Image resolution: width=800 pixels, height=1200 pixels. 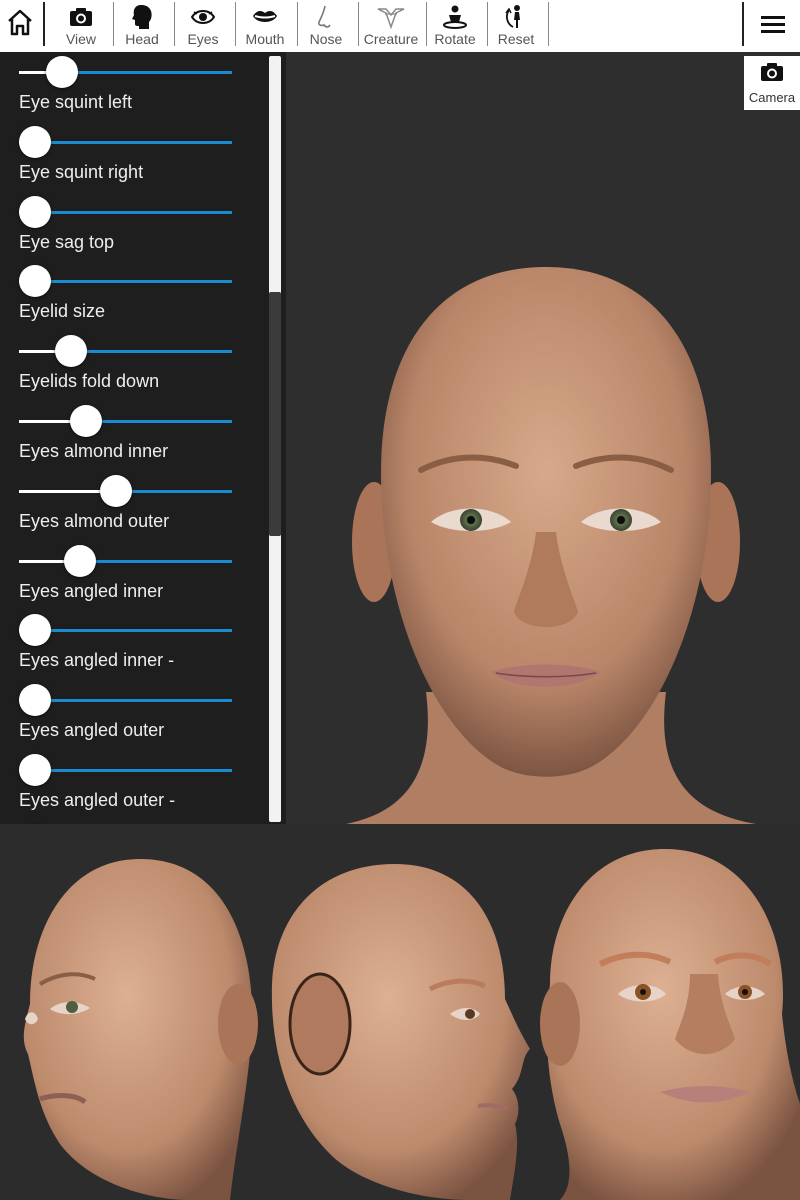 I want to click on morph-slider: Eyes angled inner, so click(x=129, y=563).